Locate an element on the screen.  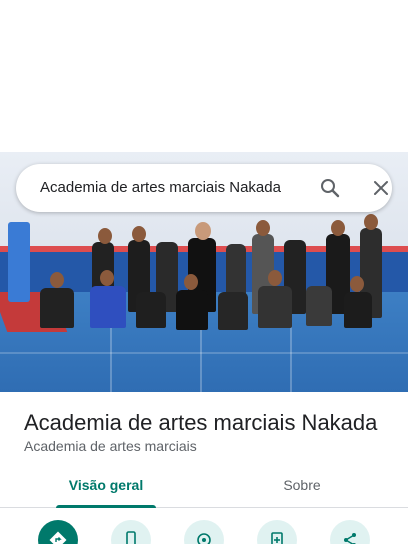
location-icon is located at coordinates (204, 538).